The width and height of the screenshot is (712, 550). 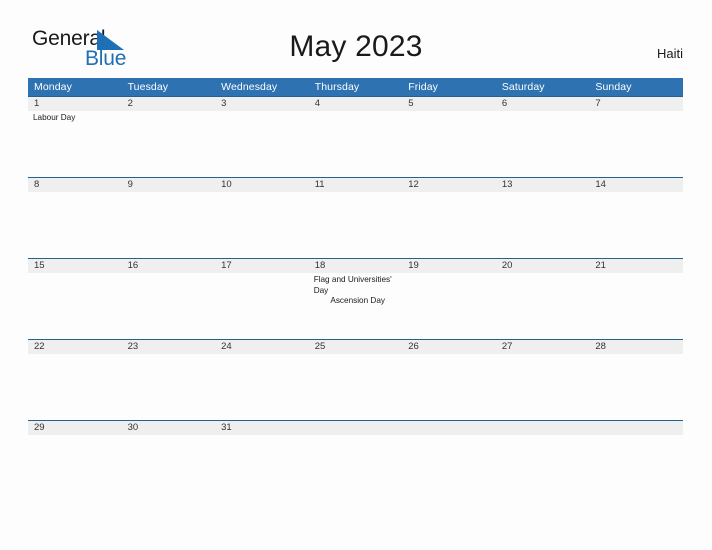 What do you see at coordinates (507, 265) in the screenshot?
I see `day-number: 20` at bounding box center [507, 265].